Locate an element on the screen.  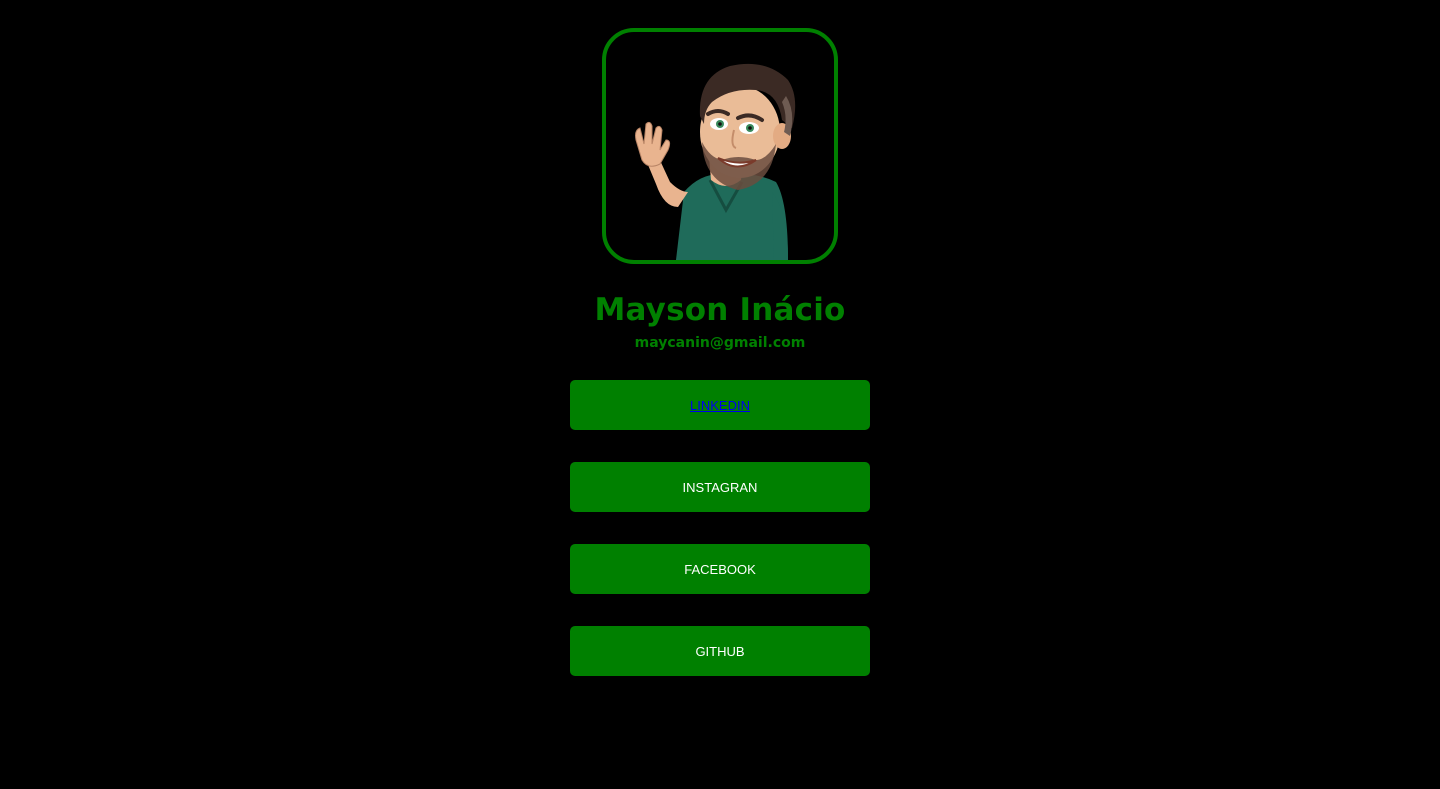
avatar is located at coordinates (720, 146).